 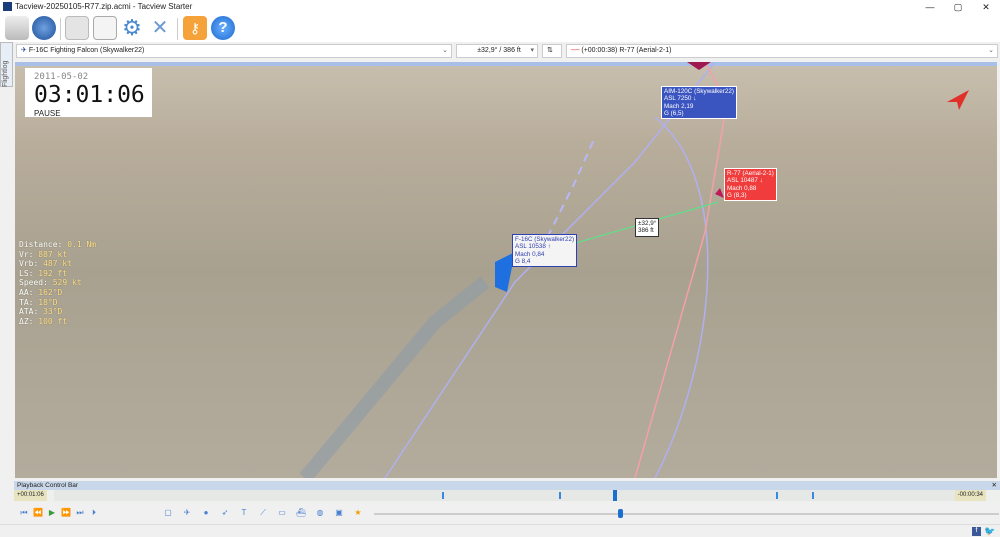 I want to click on filter-icon: ▣, so click(x=339, y=513).